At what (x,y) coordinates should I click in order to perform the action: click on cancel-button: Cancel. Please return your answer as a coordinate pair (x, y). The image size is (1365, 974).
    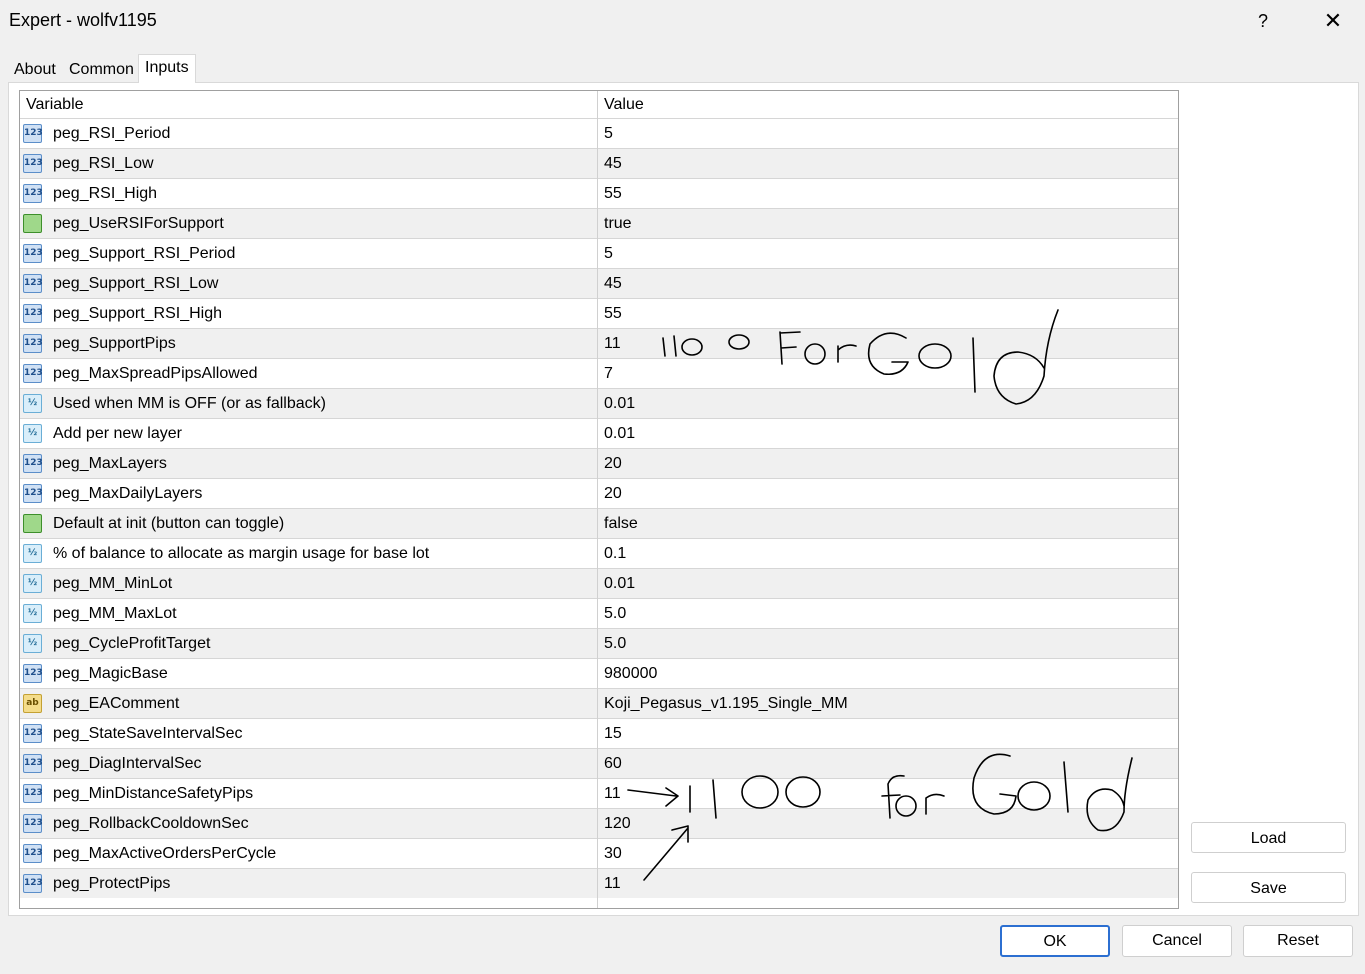
    Looking at the image, I should click on (1177, 941).